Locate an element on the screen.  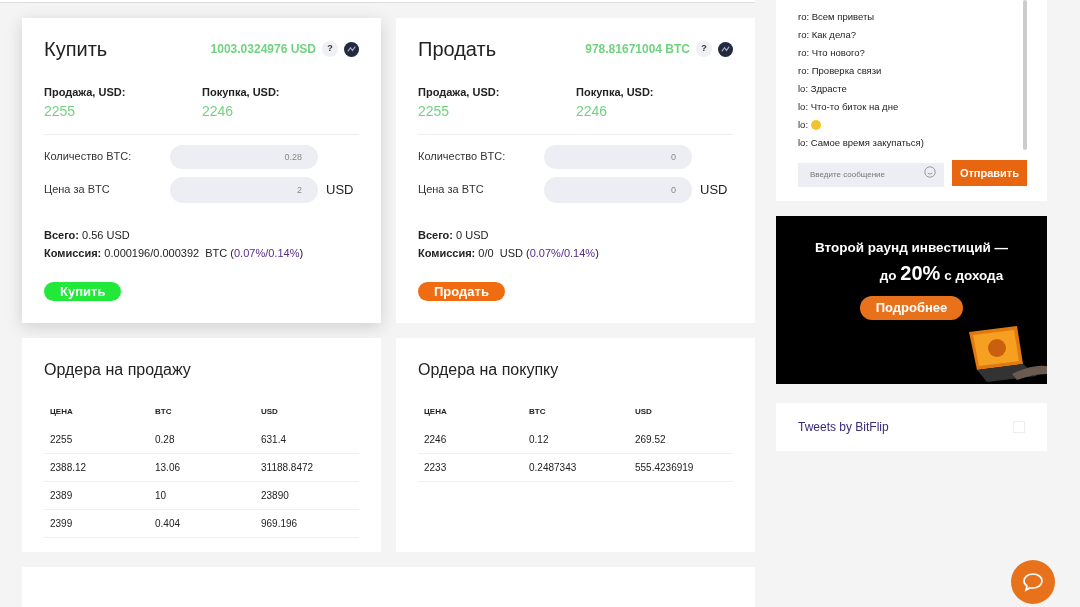
banner-headline: Второй раунд инвестиций — is located at coordinates (911, 247).